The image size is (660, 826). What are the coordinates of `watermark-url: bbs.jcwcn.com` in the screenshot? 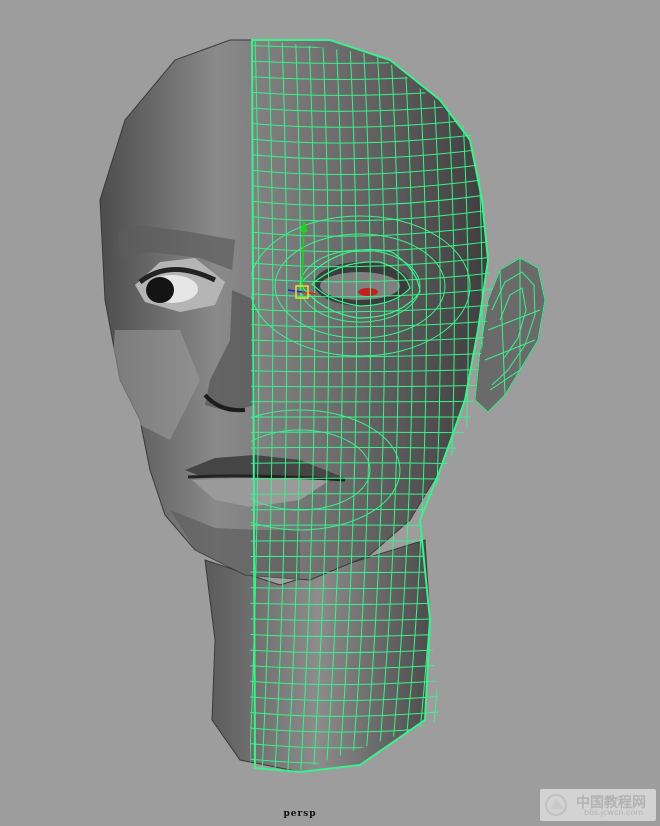 It's located at (614, 812).